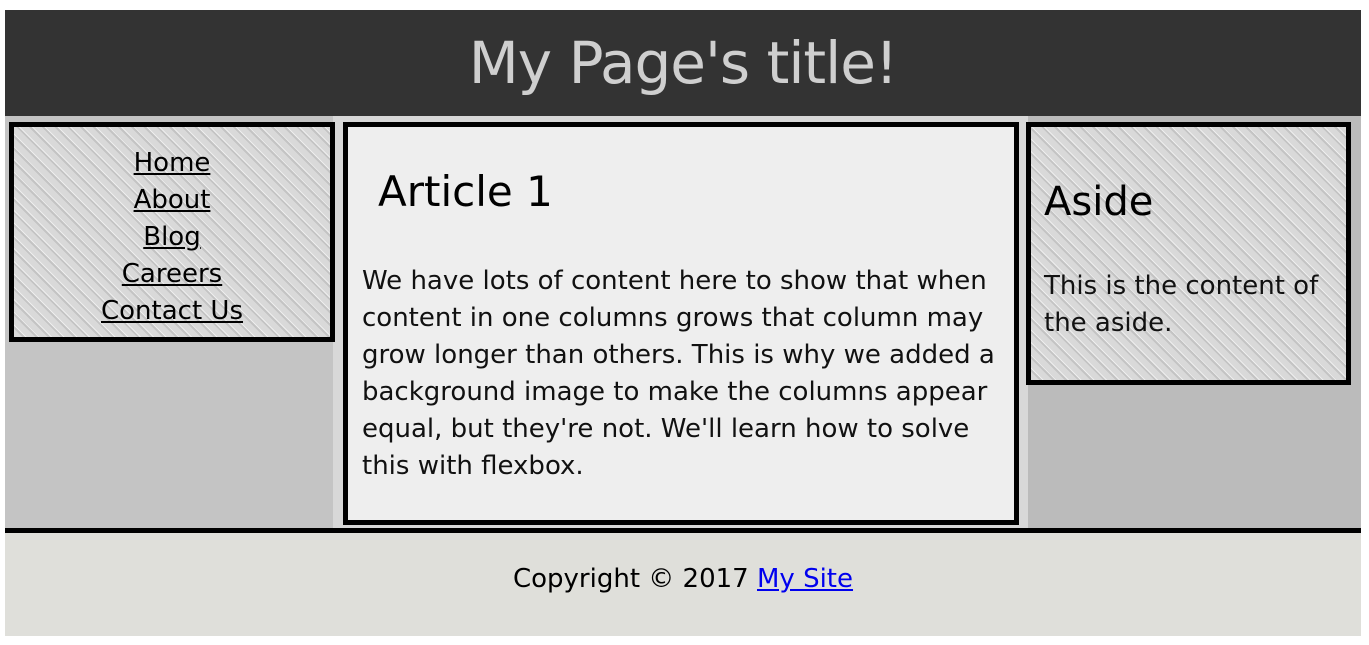  I want to click on nav-item-contact: Contact Us, so click(172, 311).